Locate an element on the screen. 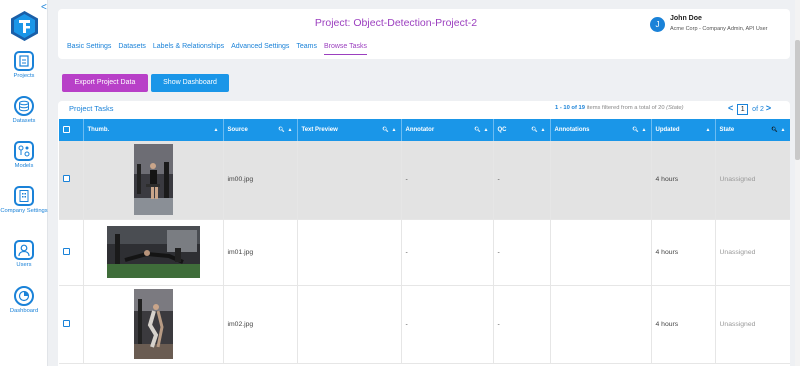 The image size is (800, 366). column-header-annotator: Annotator 🔍︎ ▲ is located at coordinates (447, 130).